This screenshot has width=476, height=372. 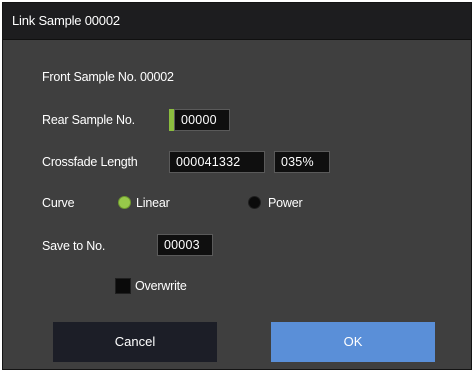 I want to click on curve-linear-label: Linear, so click(x=153, y=203).